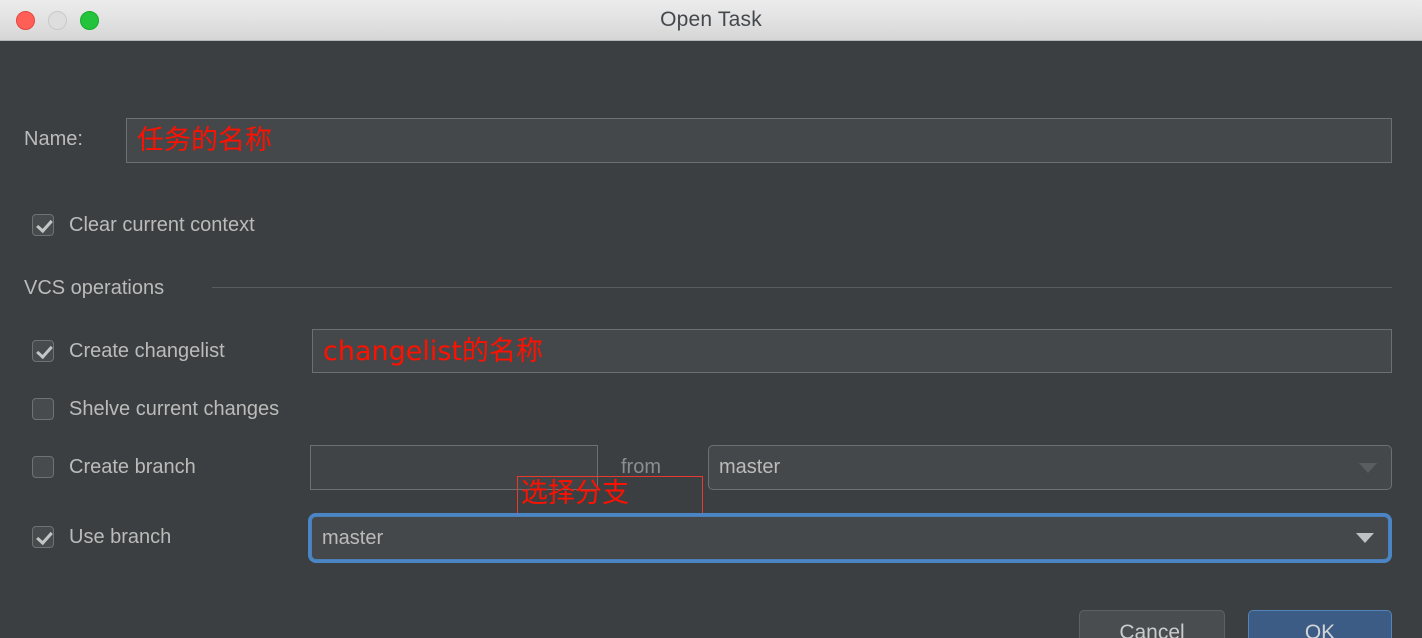 This screenshot has height=638, width=1422. I want to click on use-branch-checkbox, so click(43, 537).